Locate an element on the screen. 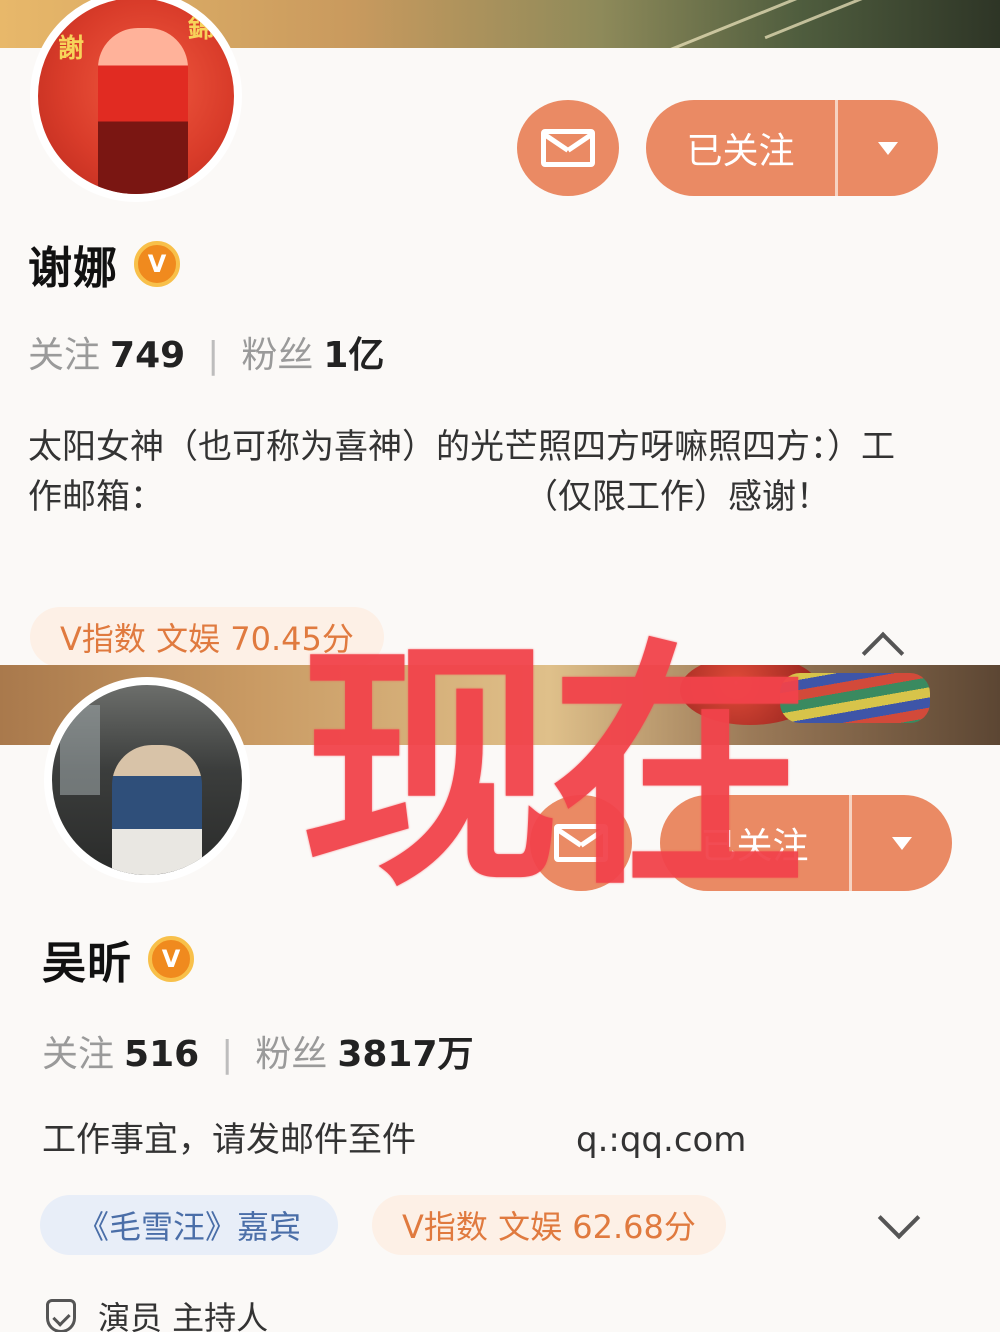 The width and height of the screenshot is (1000, 1332). avatar is located at coordinates (147, 780).